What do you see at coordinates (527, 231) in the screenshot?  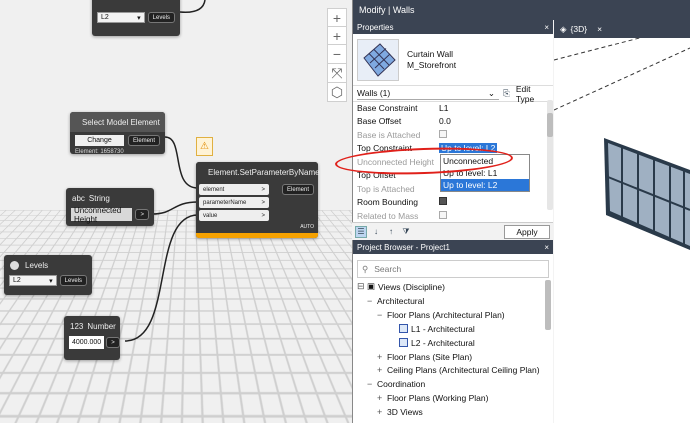 I see `apply-button: Apply` at bounding box center [527, 231].